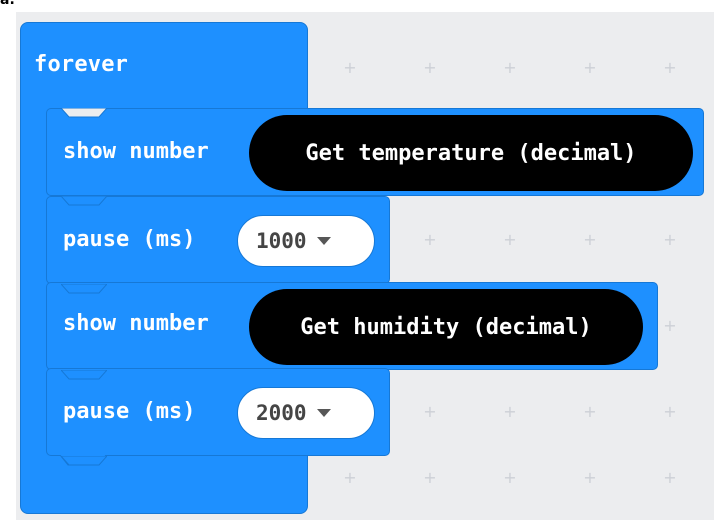 This screenshot has height=522, width=714. I want to click on pause-duration-dropdown: 2000, so click(306, 413).